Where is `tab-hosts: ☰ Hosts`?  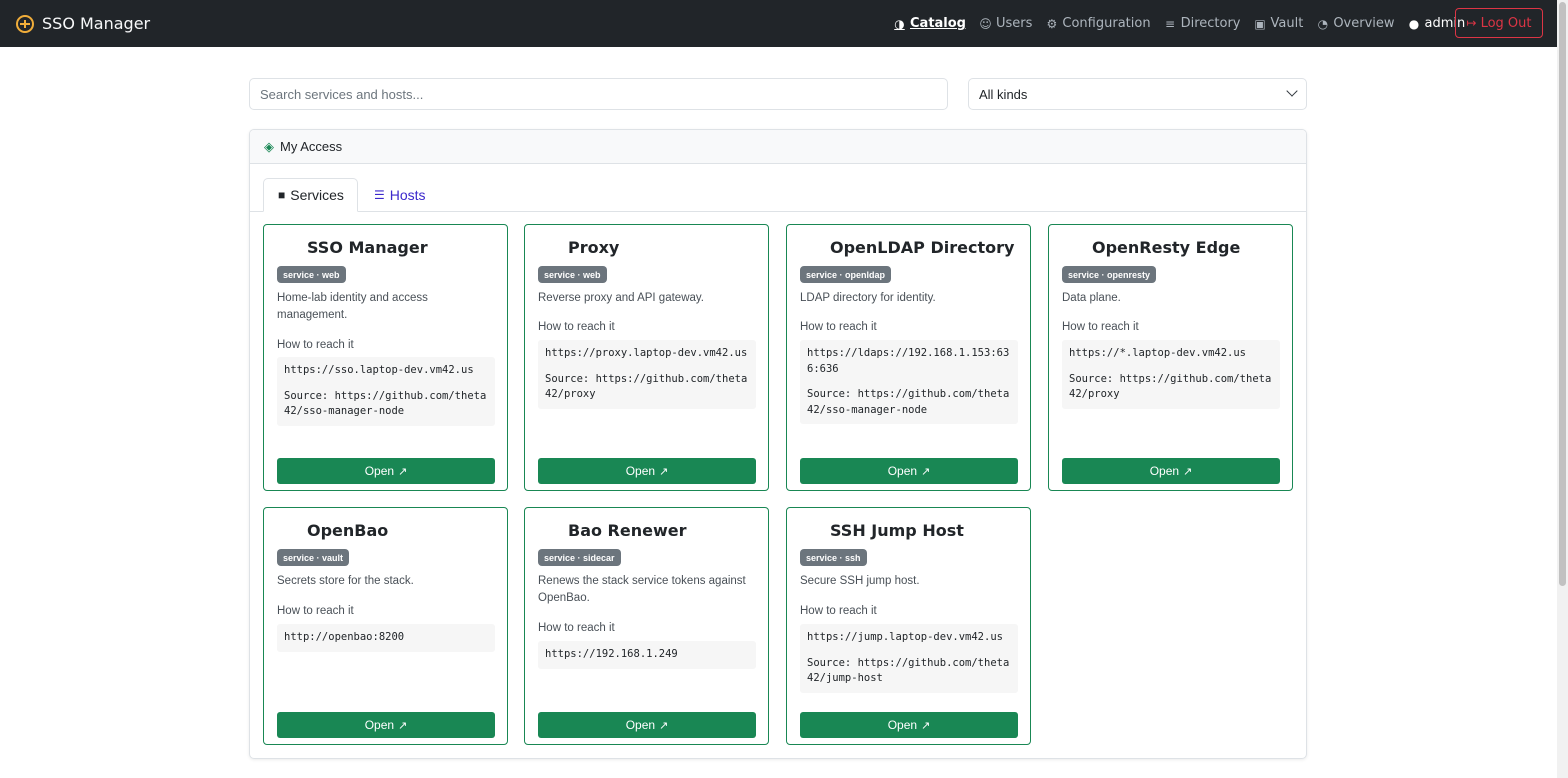
tab-hosts: ☰ Hosts is located at coordinates (400, 195).